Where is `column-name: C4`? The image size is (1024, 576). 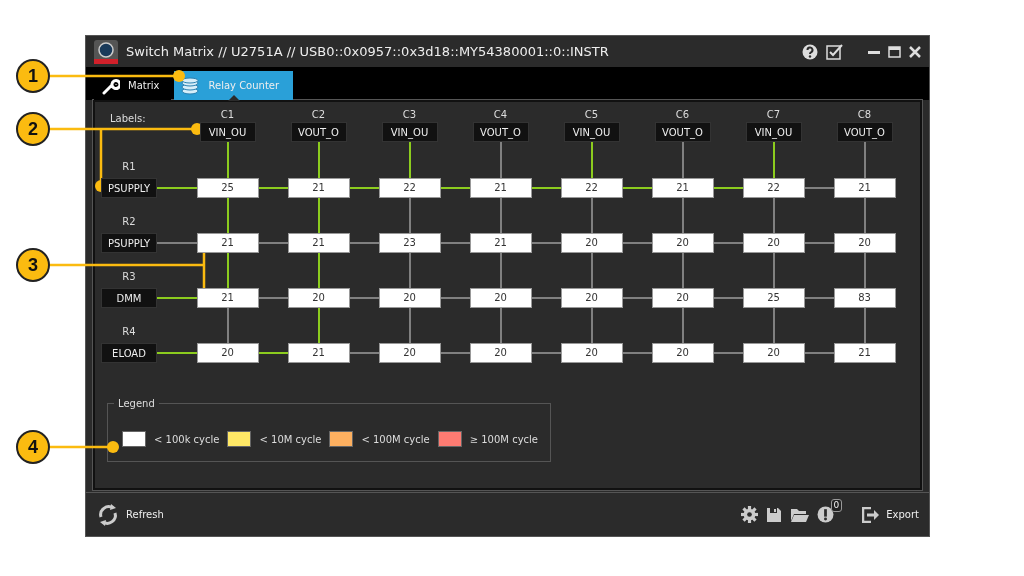
column-name: C4 is located at coordinates (500, 115).